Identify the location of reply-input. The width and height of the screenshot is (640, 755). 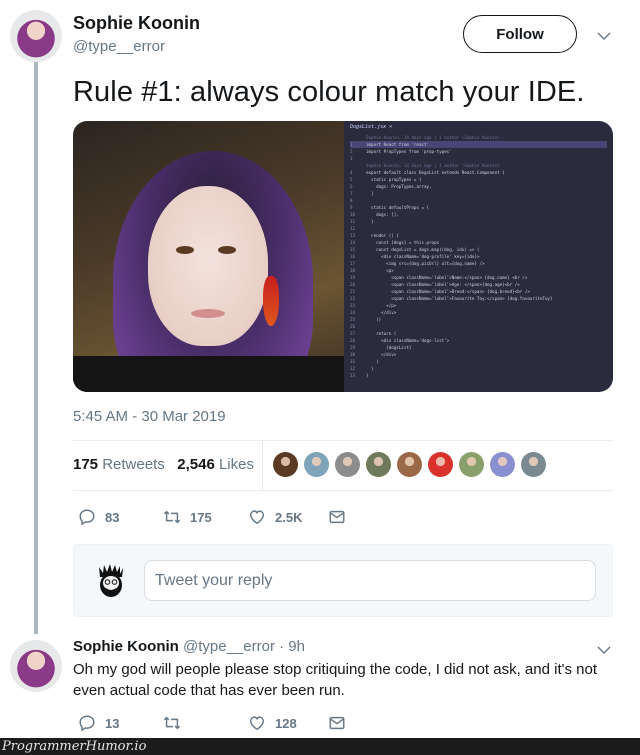
(370, 580).